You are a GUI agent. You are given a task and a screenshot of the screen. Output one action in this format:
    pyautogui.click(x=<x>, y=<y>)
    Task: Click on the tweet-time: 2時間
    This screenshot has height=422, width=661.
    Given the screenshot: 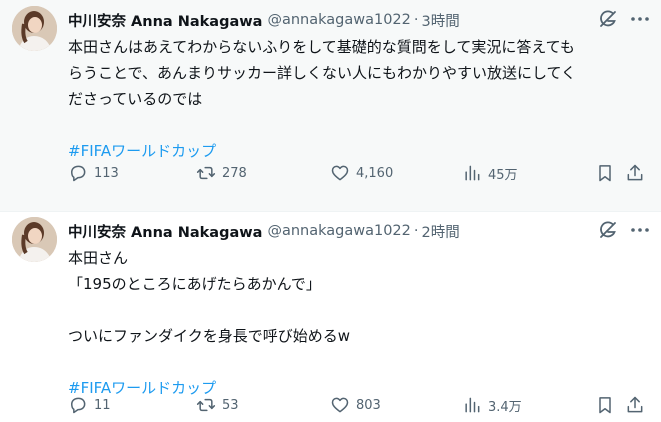 What is the action you would take?
    pyautogui.click(x=440, y=231)
    